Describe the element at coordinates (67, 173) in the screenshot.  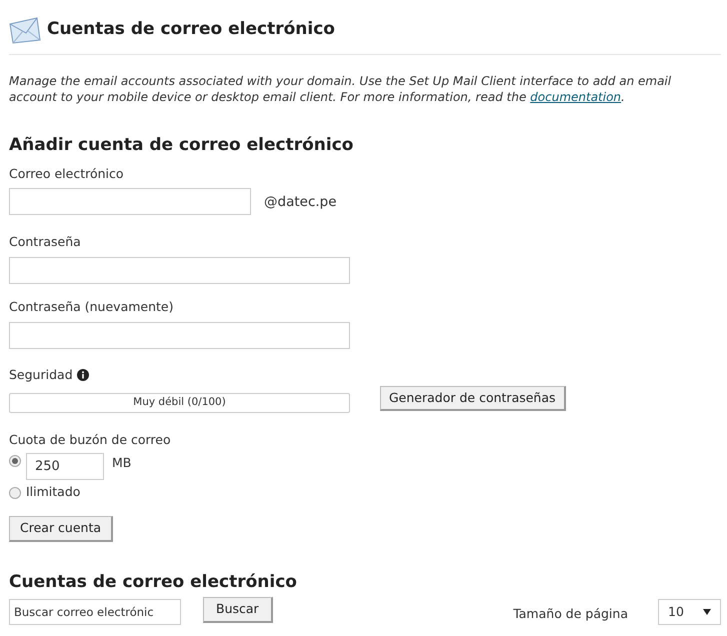
I see `field-label: Correo electrónico` at that location.